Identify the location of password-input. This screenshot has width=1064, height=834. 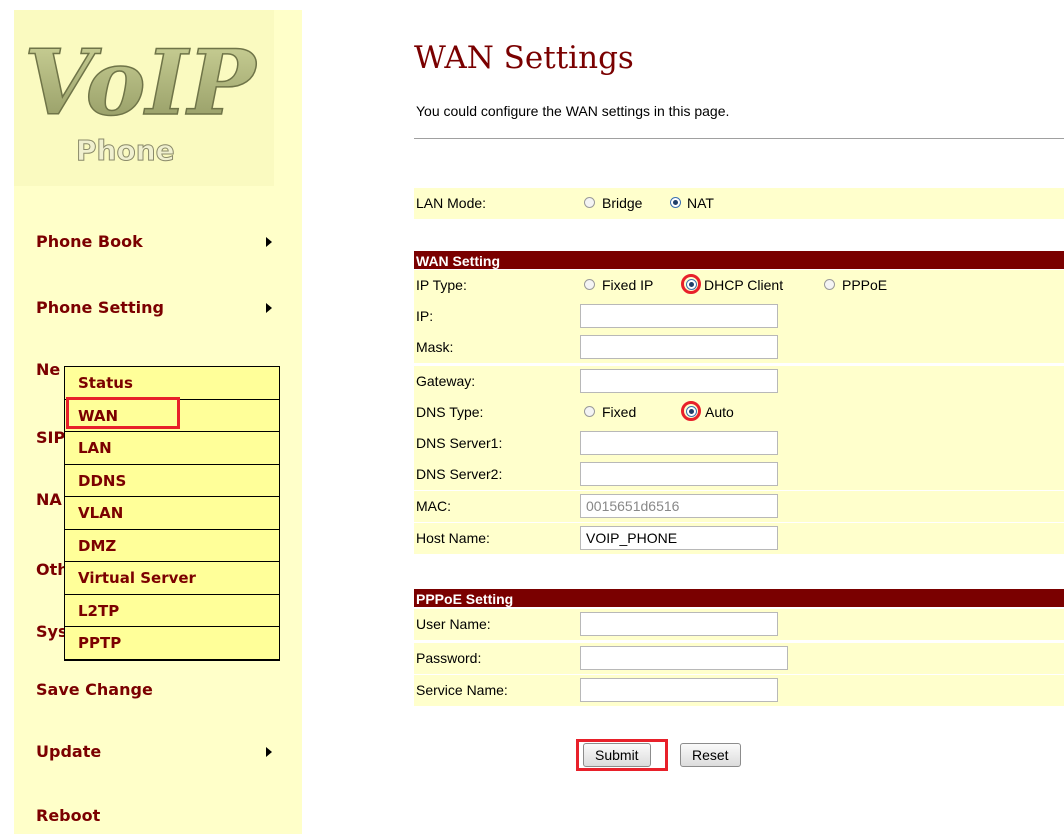
(684, 658).